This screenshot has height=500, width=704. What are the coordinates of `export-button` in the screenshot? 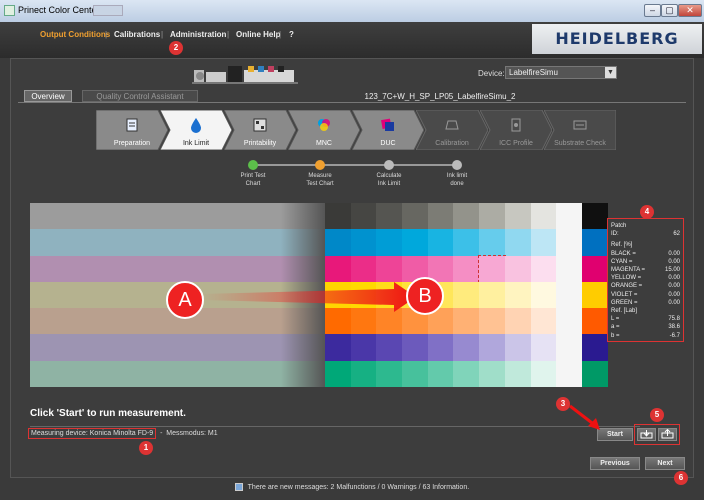 It's located at (646, 434).